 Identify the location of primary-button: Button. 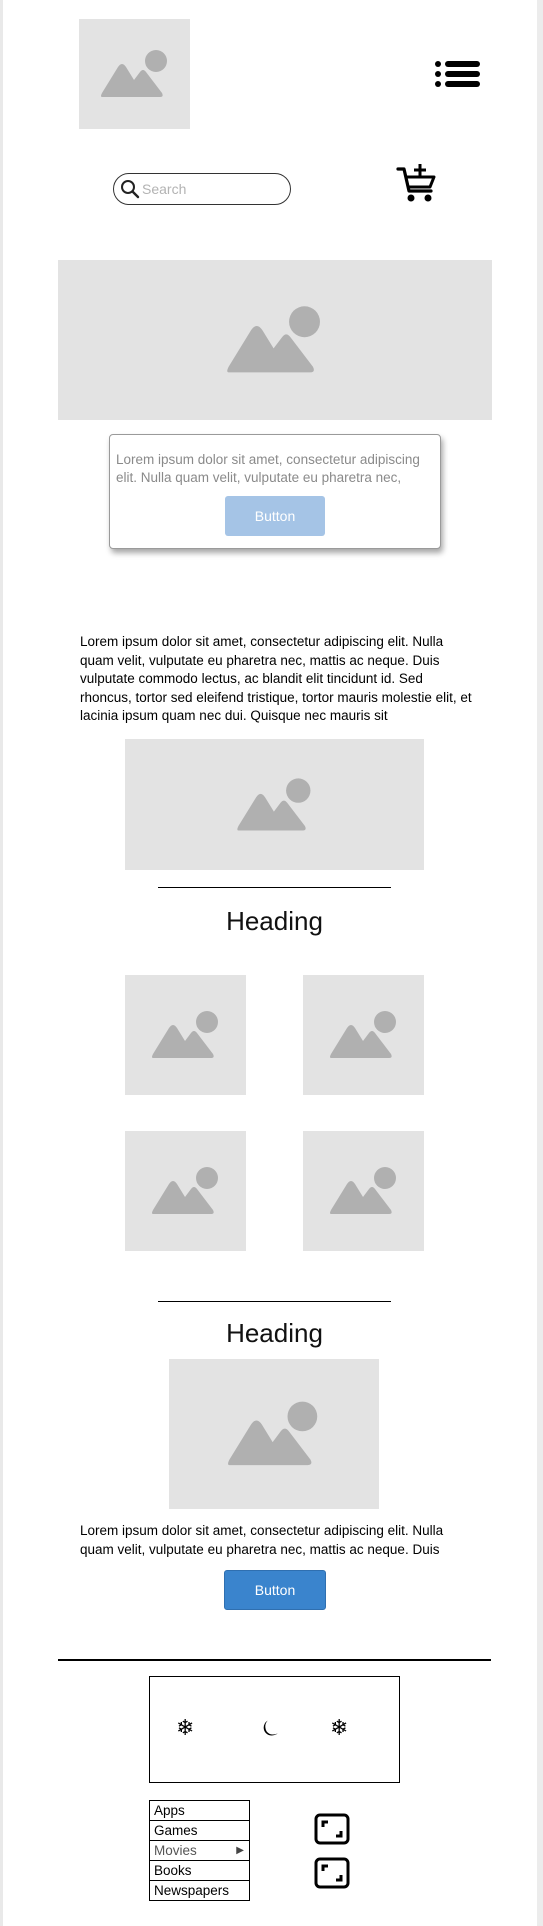
(275, 1590).